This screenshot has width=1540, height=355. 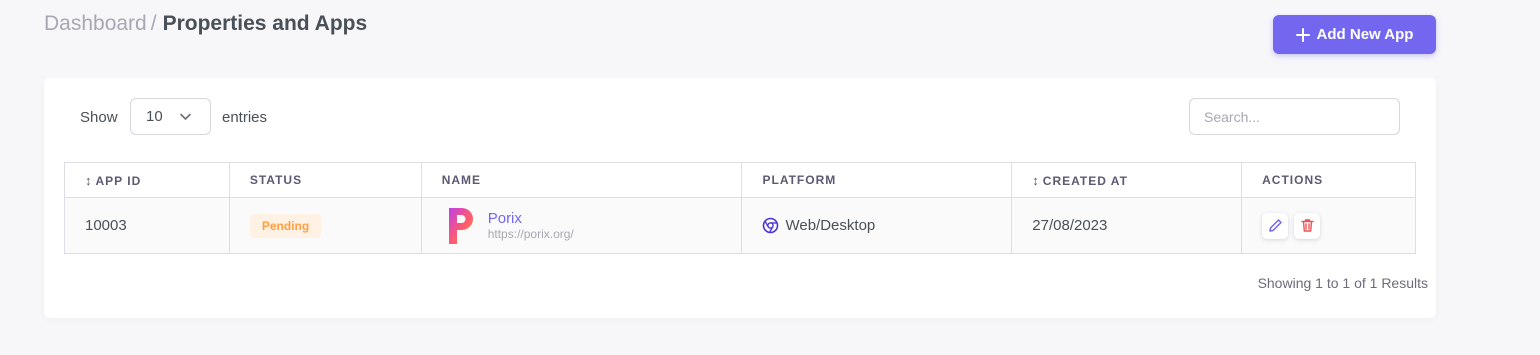 I want to click on column-header-name: NAME, so click(x=581, y=180).